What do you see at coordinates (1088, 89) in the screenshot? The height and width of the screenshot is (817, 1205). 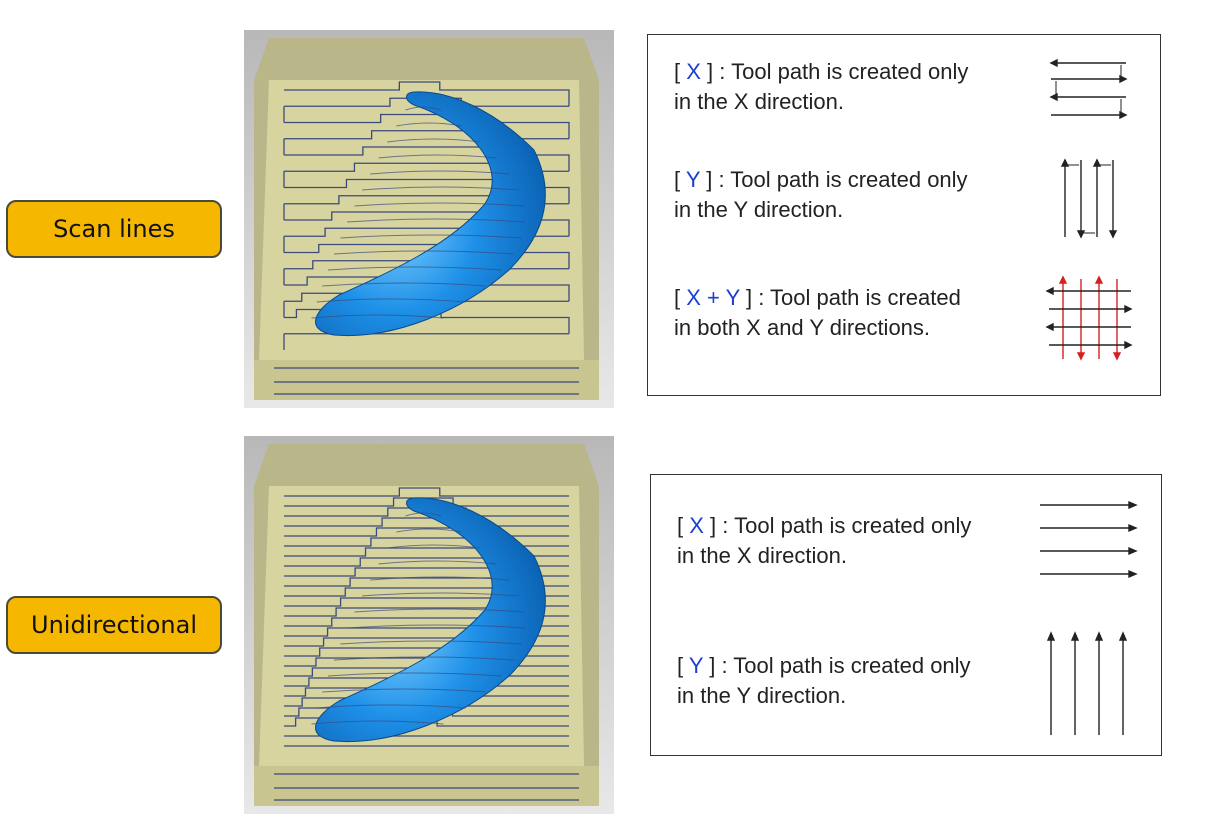 I see `x-zigzag-arrows-icon` at bounding box center [1088, 89].